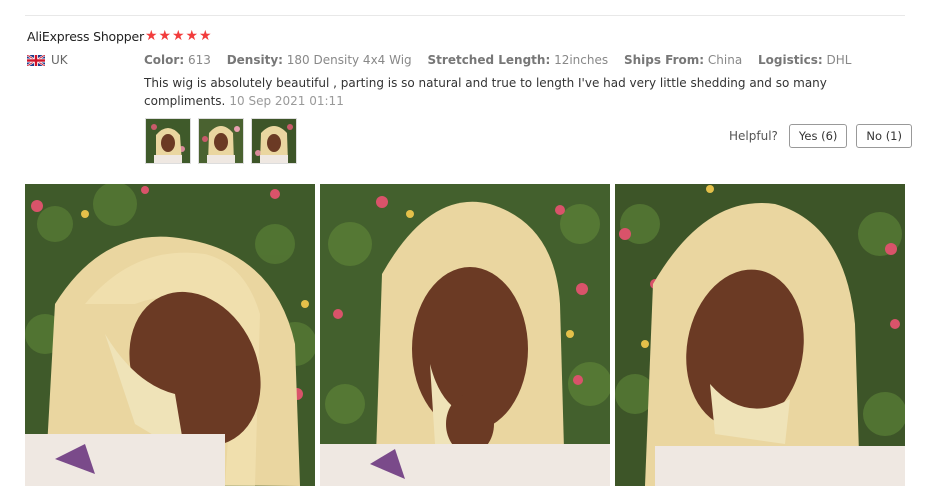 Image resolution: width=930 pixels, height=503 pixels. I want to click on review-date: 10 Sep 2021 01:11, so click(286, 100).